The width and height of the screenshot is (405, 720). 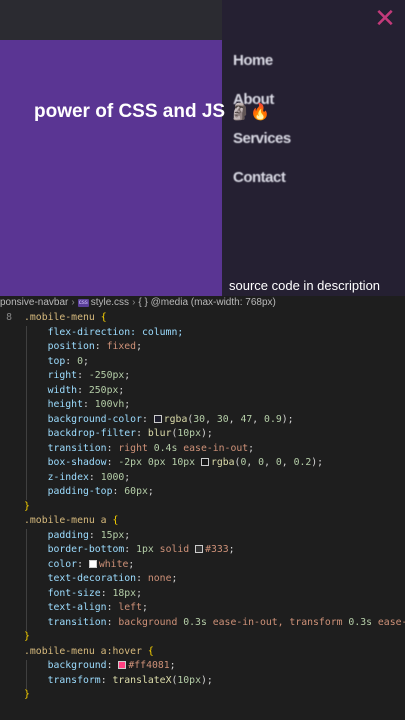 I want to click on menu-item-contact: Contact, so click(x=259, y=177).